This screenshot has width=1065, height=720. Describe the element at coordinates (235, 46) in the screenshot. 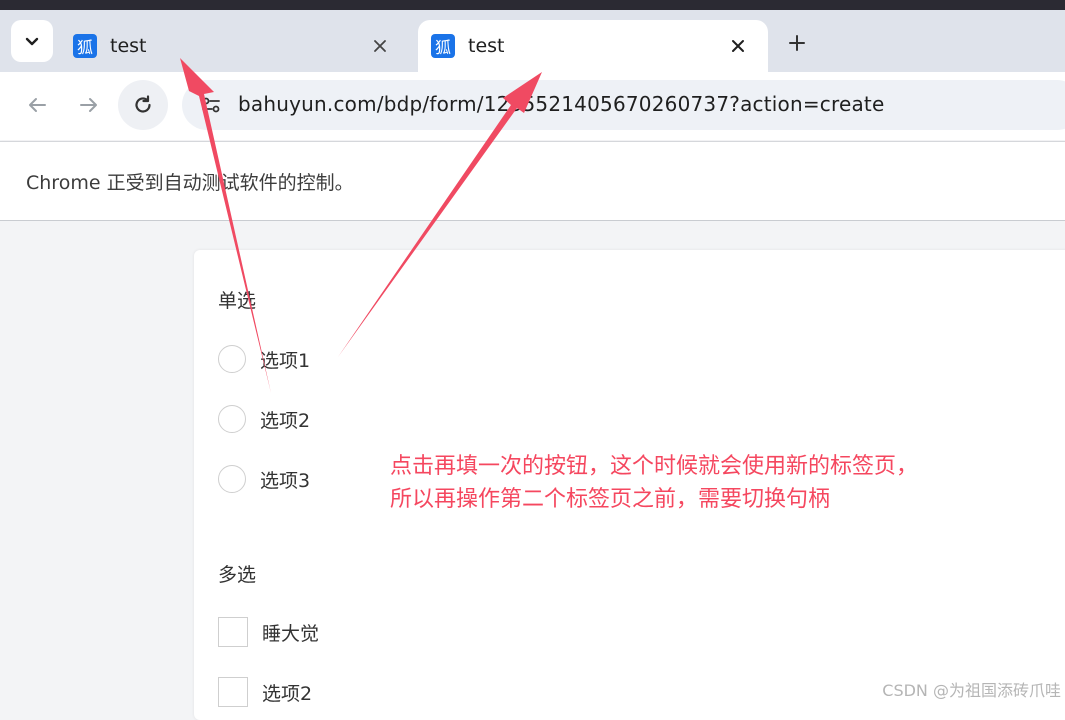

I see `tab-inactive: 狐 test` at that location.